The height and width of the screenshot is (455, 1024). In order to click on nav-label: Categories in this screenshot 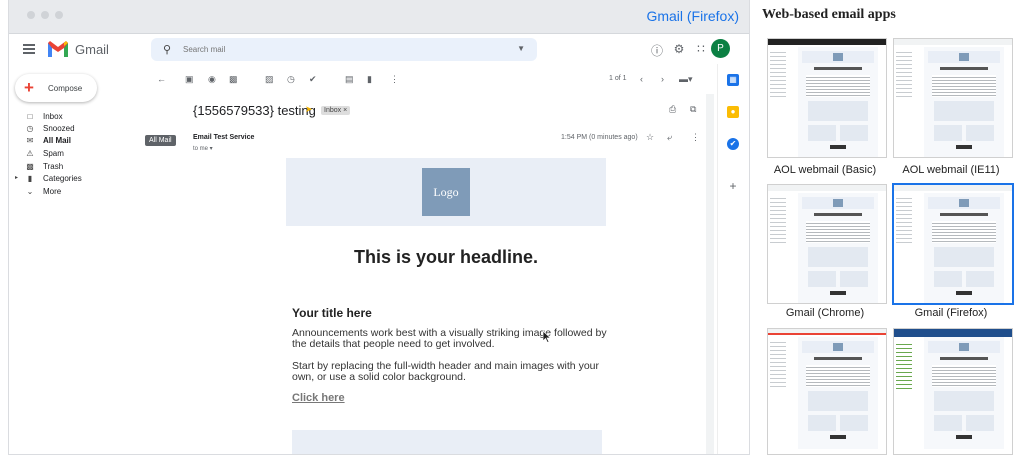, I will do `click(62, 178)`.